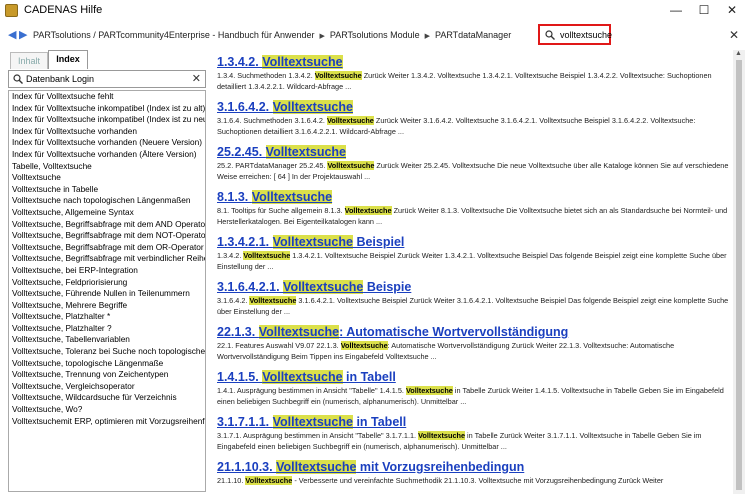  Describe the element at coordinates (454, 332) in the screenshot. I see `result-title-rest: : Automatische Wortvervollständigung` at that location.